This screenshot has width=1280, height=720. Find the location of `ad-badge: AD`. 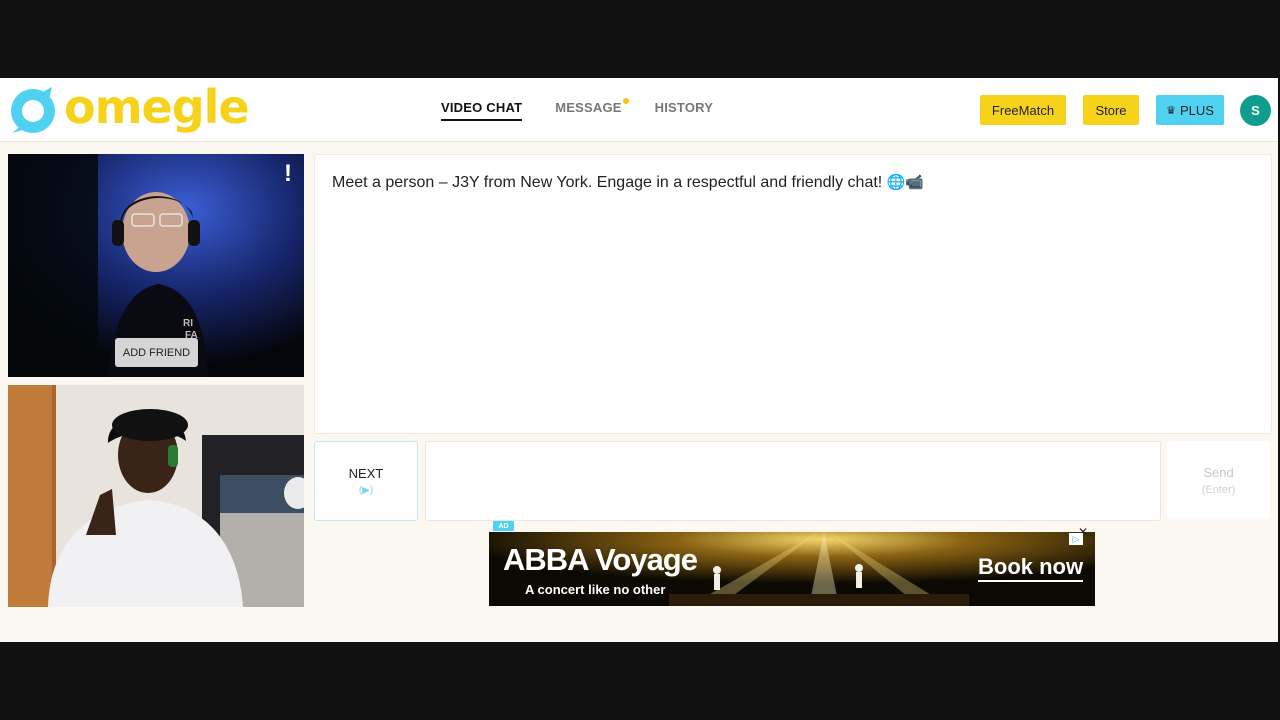

ad-badge: AD is located at coordinates (503, 526).